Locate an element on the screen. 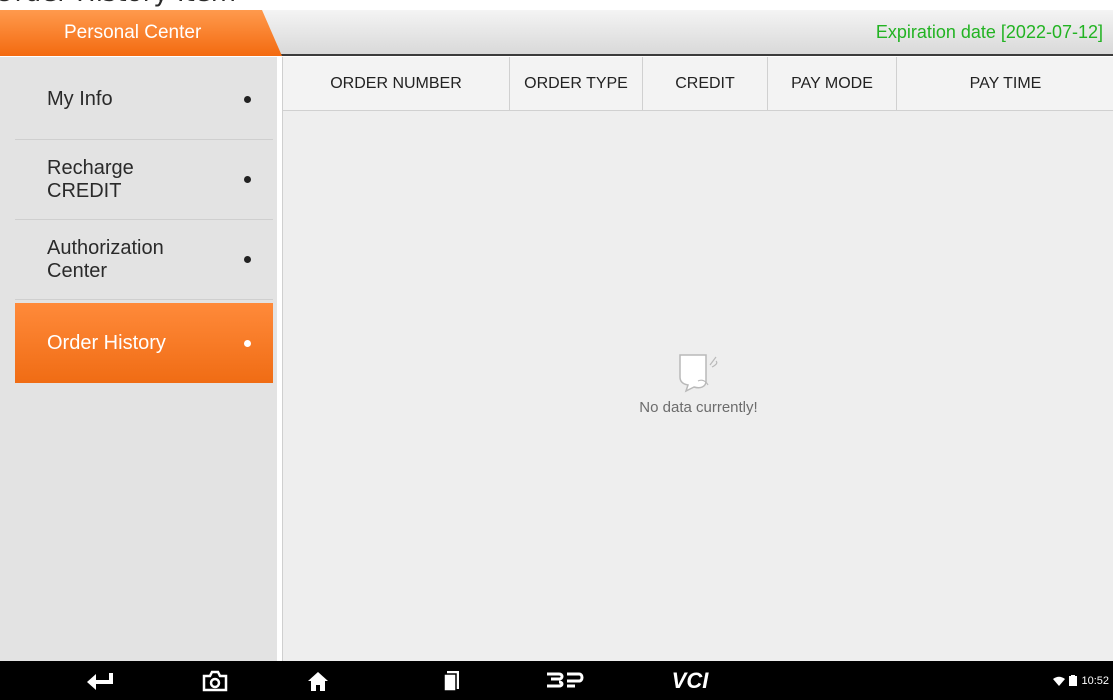  page-title: Personal Center is located at coordinates (133, 32).